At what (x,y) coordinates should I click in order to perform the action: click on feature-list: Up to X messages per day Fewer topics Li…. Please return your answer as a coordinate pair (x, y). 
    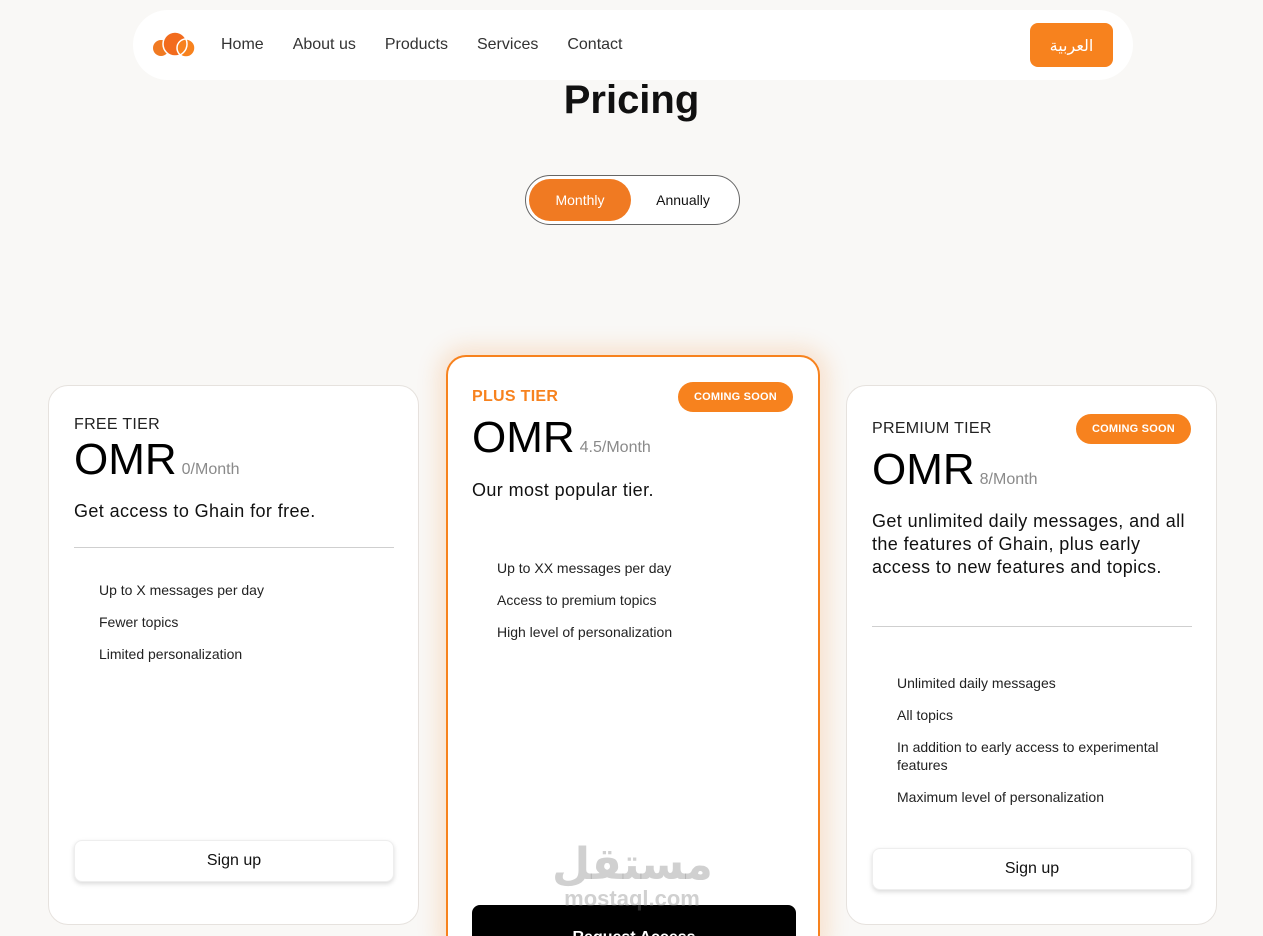
    Looking at the image, I should click on (244, 629).